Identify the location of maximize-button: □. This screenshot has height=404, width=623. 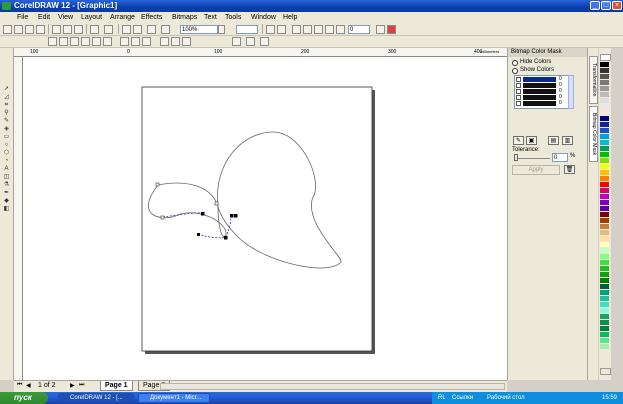
(606, 5).